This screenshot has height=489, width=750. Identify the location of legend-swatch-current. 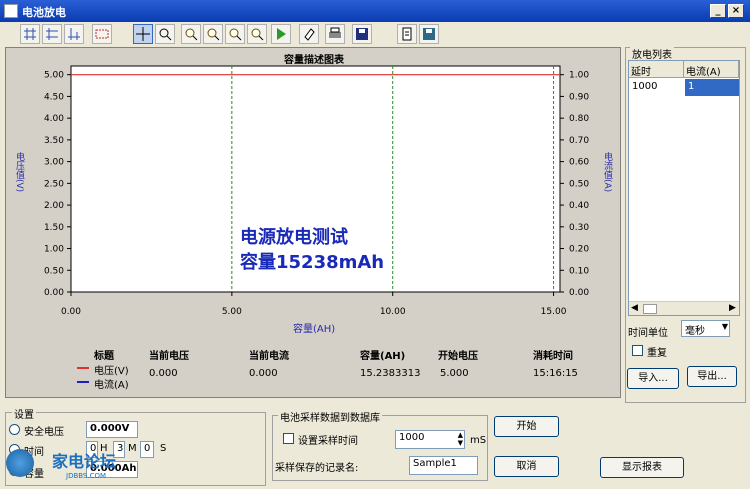
(83, 382).